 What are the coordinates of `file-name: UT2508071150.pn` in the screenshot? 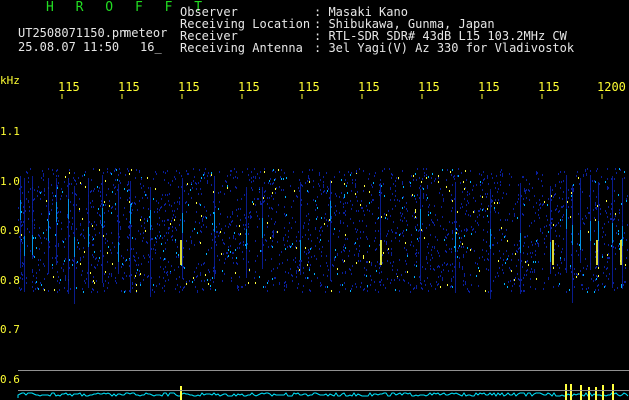 It's located at (72, 33).